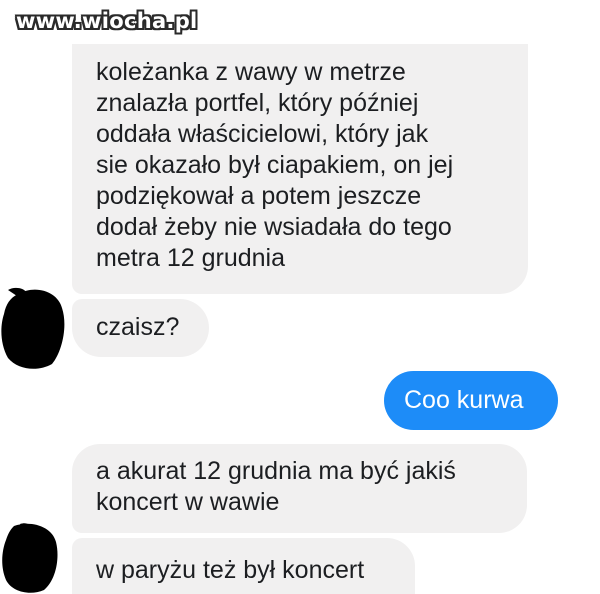 The image size is (600, 594). Describe the element at coordinates (471, 400) in the screenshot. I see `message-bubble-outgoing: Coo kurwa` at that location.